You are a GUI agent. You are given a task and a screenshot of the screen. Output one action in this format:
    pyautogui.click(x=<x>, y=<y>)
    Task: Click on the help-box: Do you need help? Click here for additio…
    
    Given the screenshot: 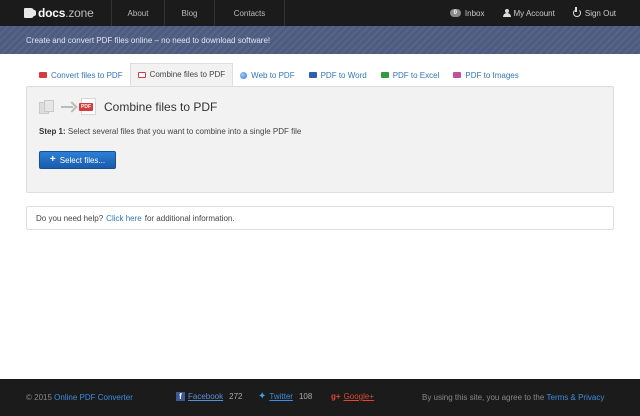 What is the action you would take?
    pyautogui.click(x=320, y=218)
    